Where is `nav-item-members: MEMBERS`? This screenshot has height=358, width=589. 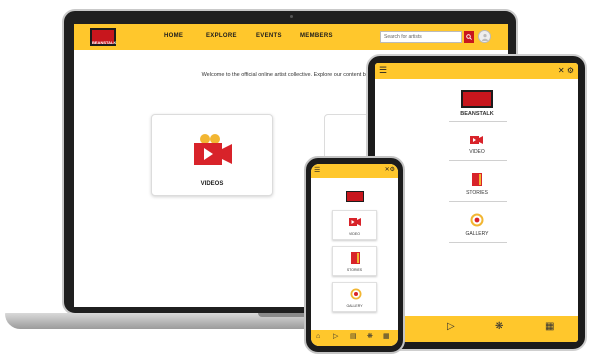
nav-item-members: MEMBERS is located at coordinates (316, 36).